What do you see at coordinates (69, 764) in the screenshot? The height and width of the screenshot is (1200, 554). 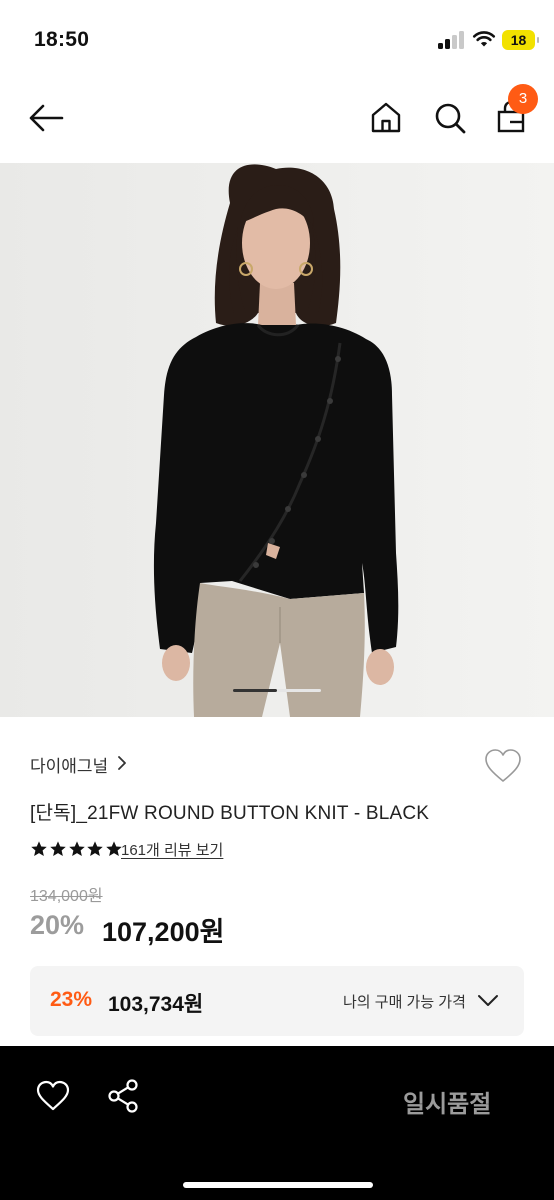 I see `brand-name: 다이애그널` at bounding box center [69, 764].